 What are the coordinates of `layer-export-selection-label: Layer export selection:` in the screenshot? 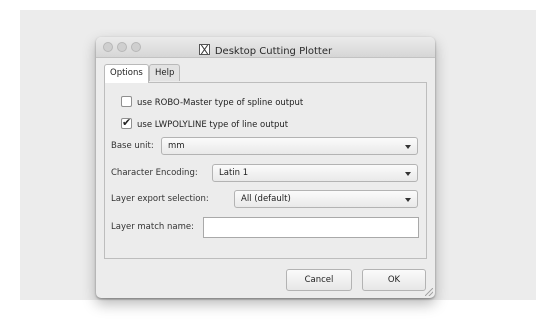 It's located at (160, 199).